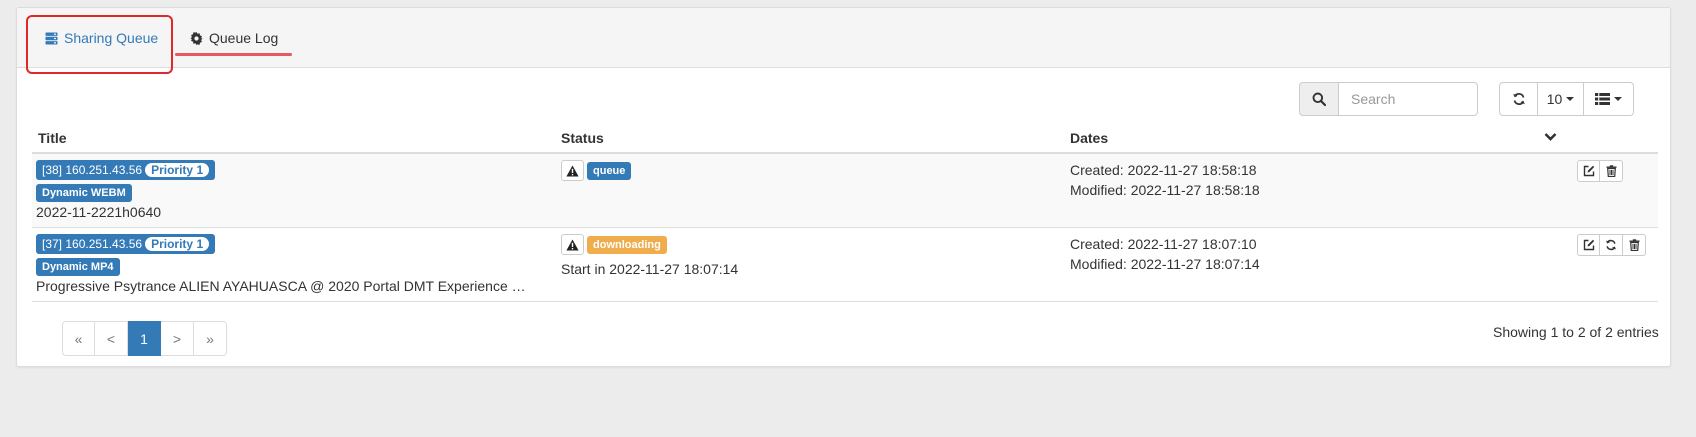  I want to click on type-label: Dynamic MP4, so click(78, 267).